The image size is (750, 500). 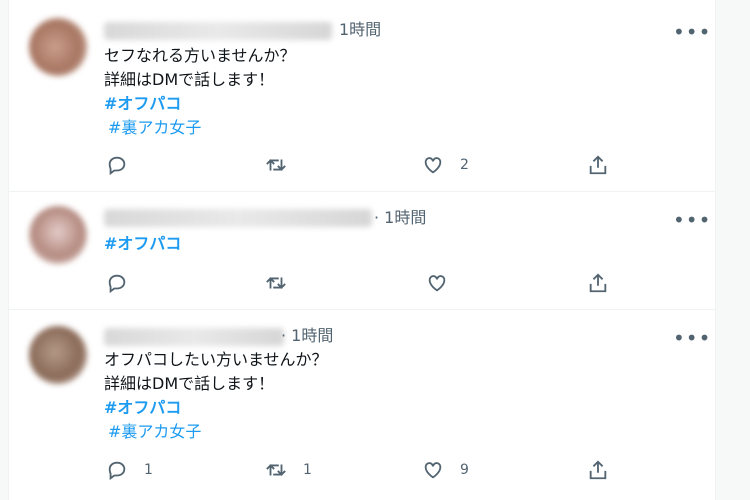 I want to click on retweet-count: 1, so click(x=307, y=470).